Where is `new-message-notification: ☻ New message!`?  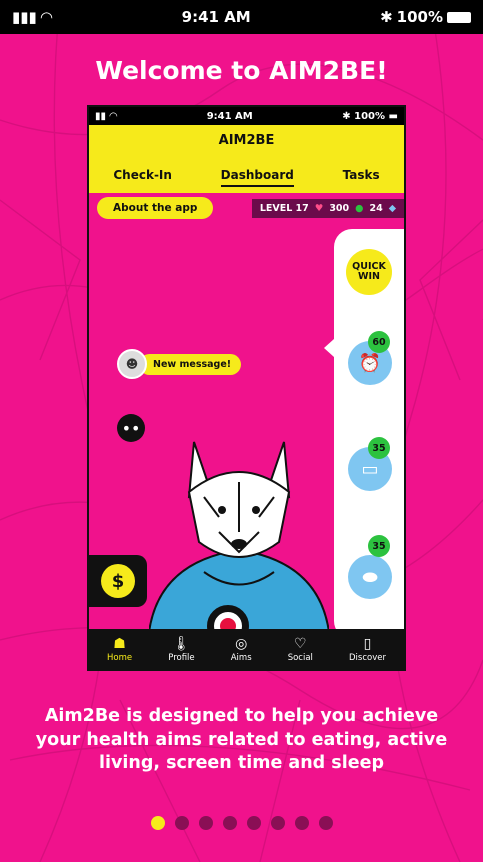
new-message-notification: ☻ New message! is located at coordinates (179, 364).